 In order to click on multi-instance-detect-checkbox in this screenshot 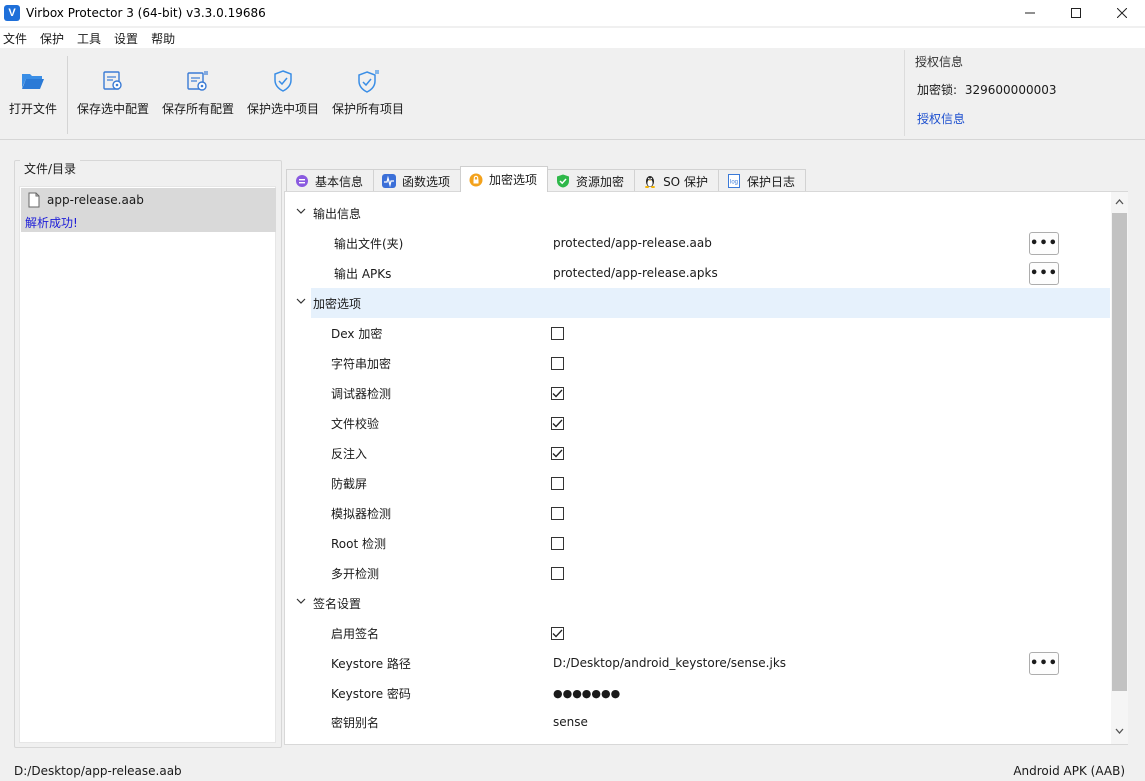, I will do `click(557, 573)`.